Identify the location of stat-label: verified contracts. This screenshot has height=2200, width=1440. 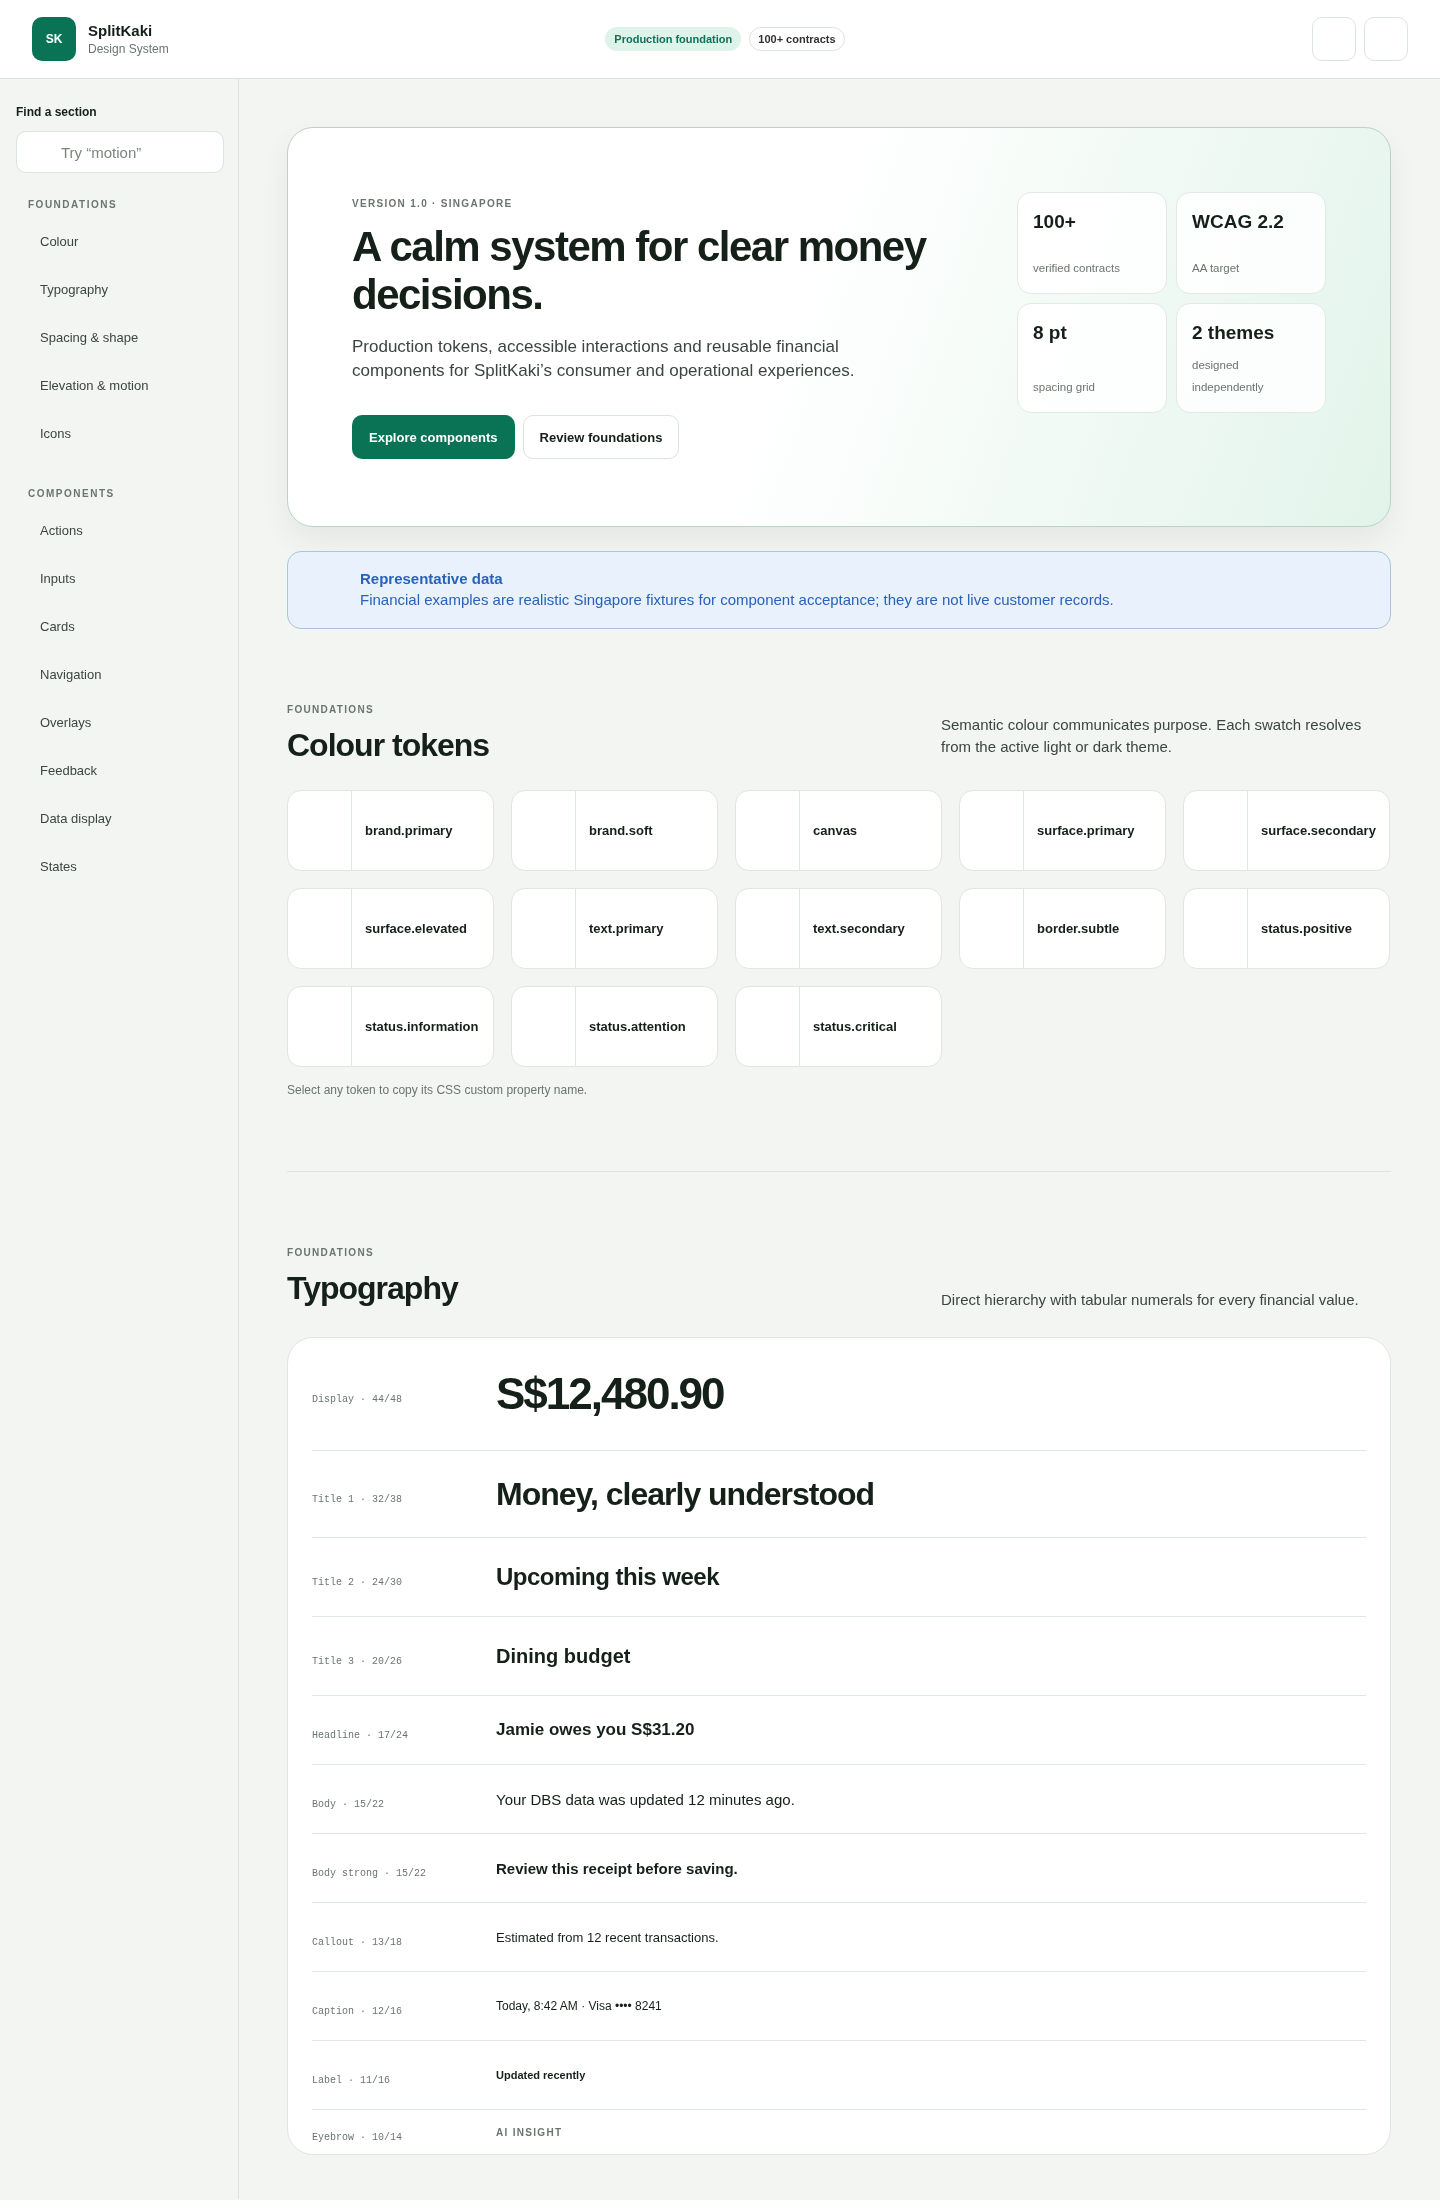
(1077, 268).